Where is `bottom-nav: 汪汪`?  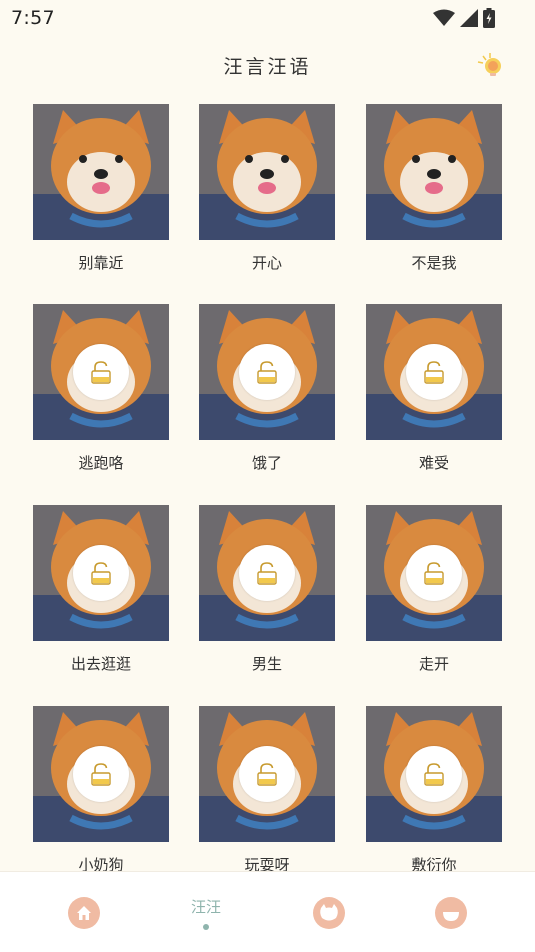 bottom-nav: 汪汪 is located at coordinates (267, 911).